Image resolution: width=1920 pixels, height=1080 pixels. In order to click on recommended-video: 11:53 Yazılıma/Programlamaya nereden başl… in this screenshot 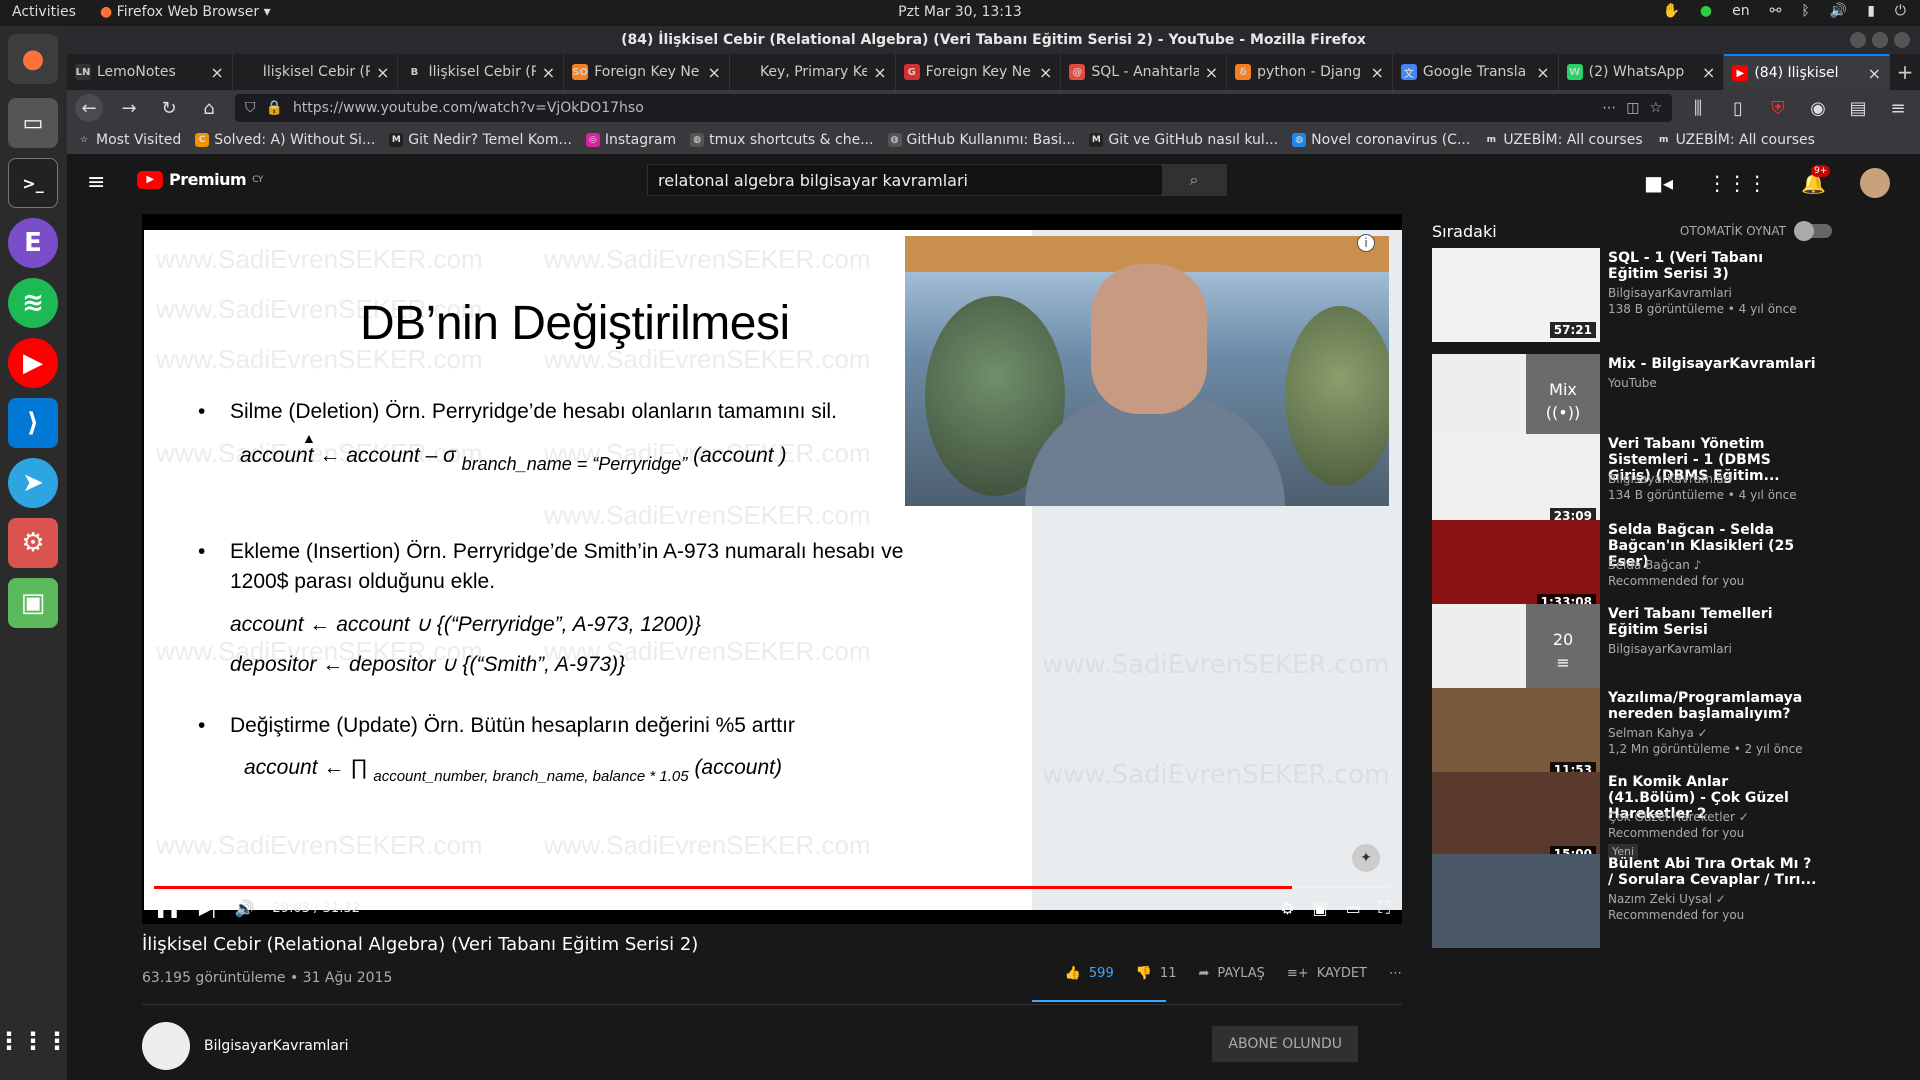, I will do `click(1632, 736)`.